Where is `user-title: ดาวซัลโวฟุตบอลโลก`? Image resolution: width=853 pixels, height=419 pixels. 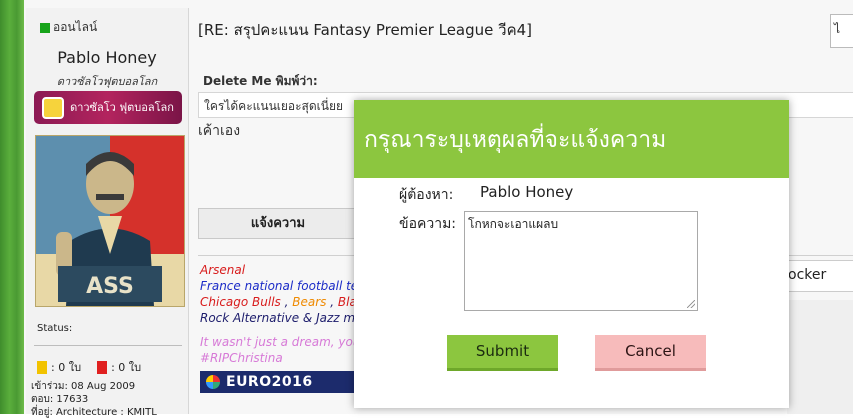 user-title: ดาวซัลโวฟุตบอลโลก is located at coordinates (107, 81).